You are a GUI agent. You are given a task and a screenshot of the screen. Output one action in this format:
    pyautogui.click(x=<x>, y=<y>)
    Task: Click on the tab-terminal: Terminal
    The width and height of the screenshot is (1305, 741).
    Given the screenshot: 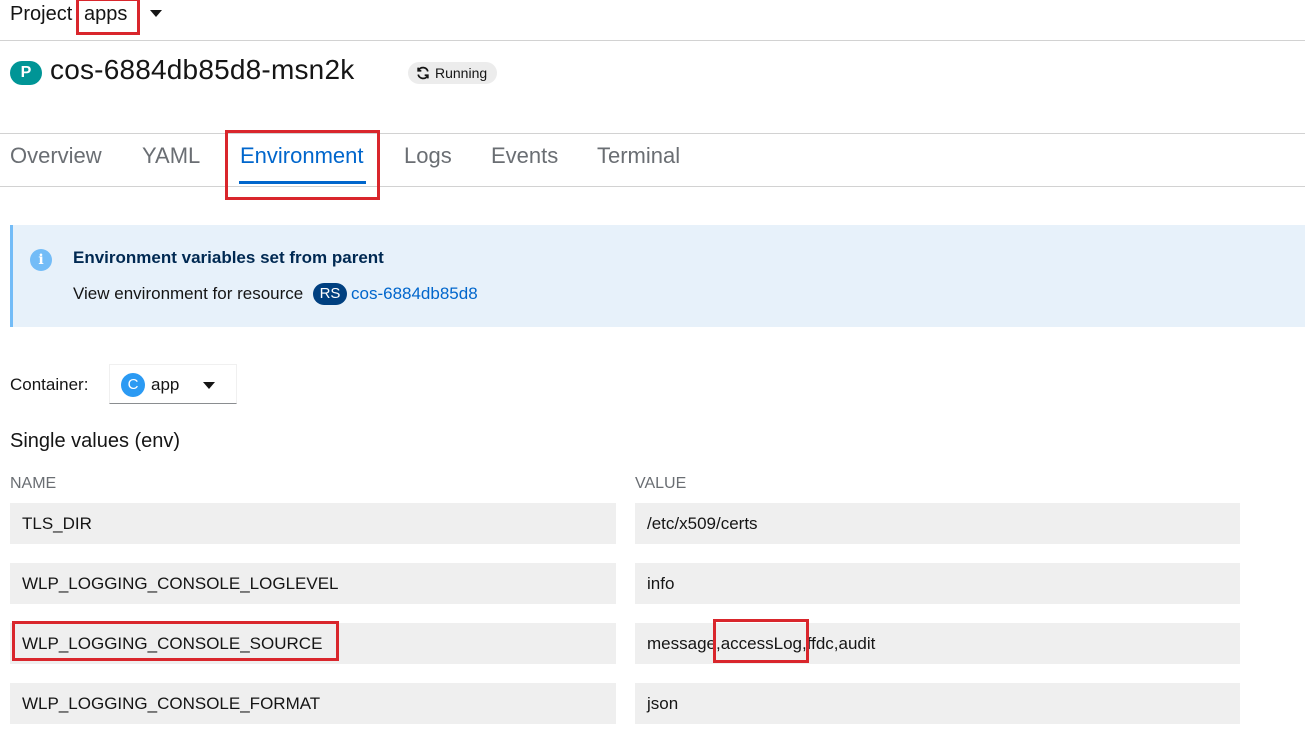 What is the action you would take?
    pyautogui.click(x=638, y=156)
    